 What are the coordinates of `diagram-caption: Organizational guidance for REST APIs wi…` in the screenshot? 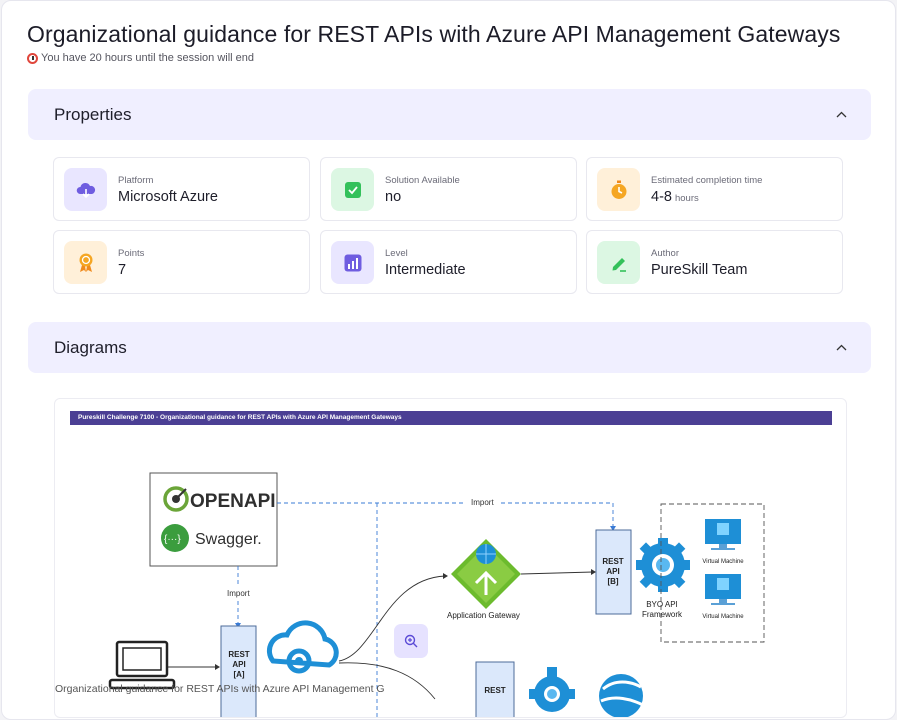 It's located at (220, 689).